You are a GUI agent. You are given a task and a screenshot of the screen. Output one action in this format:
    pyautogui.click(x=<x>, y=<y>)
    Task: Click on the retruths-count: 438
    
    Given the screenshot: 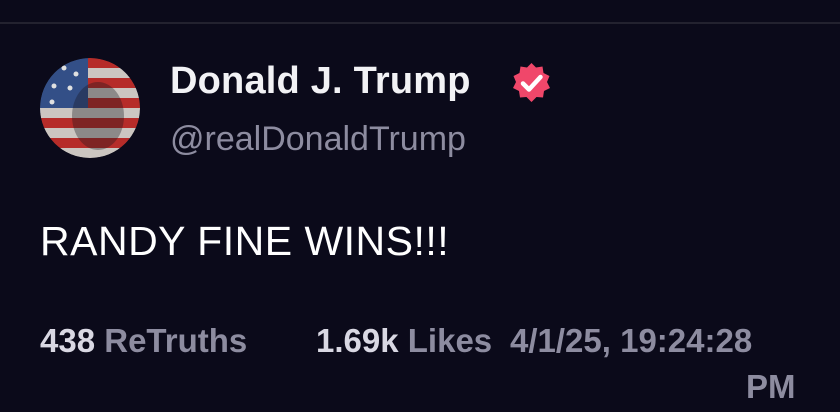 What is the action you would take?
    pyautogui.click(x=68, y=340)
    